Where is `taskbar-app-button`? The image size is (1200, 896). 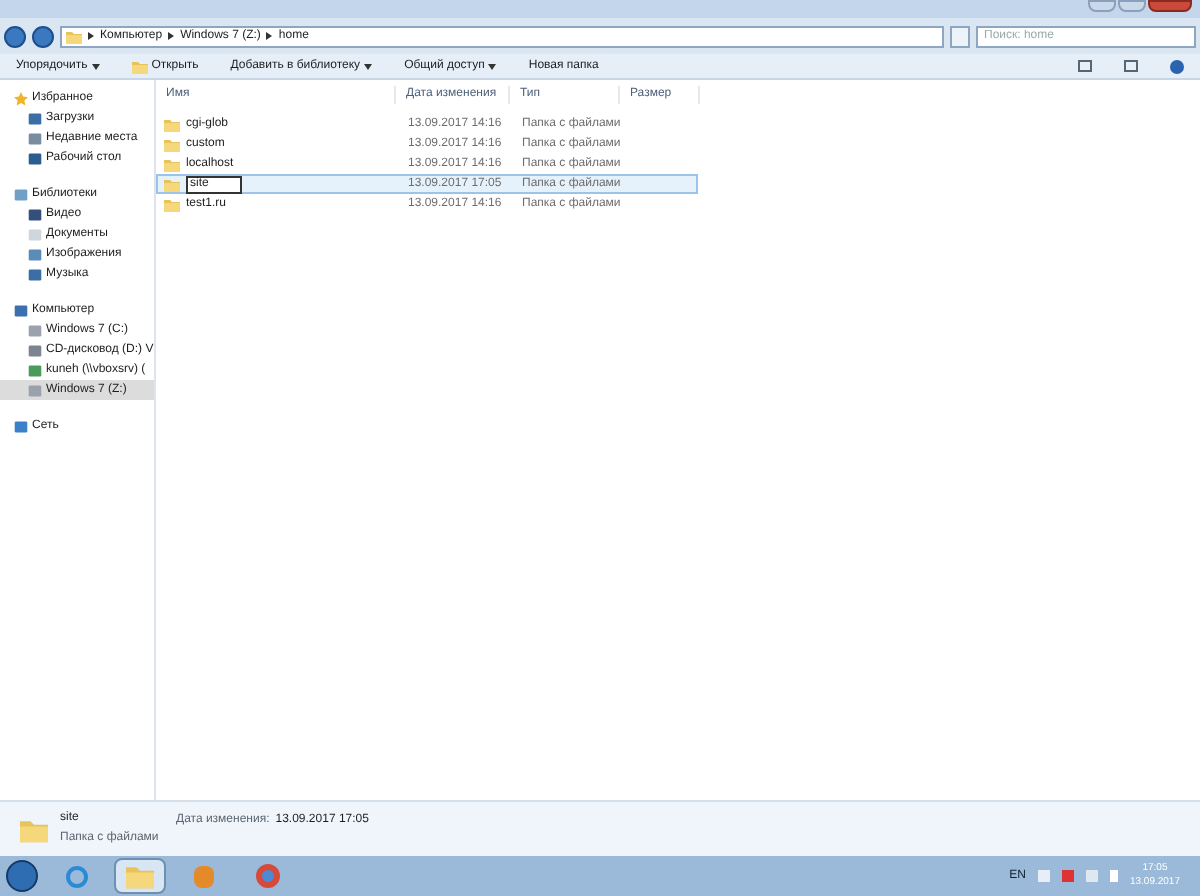
taskbar-app-button is located at coordinates (140, 876).